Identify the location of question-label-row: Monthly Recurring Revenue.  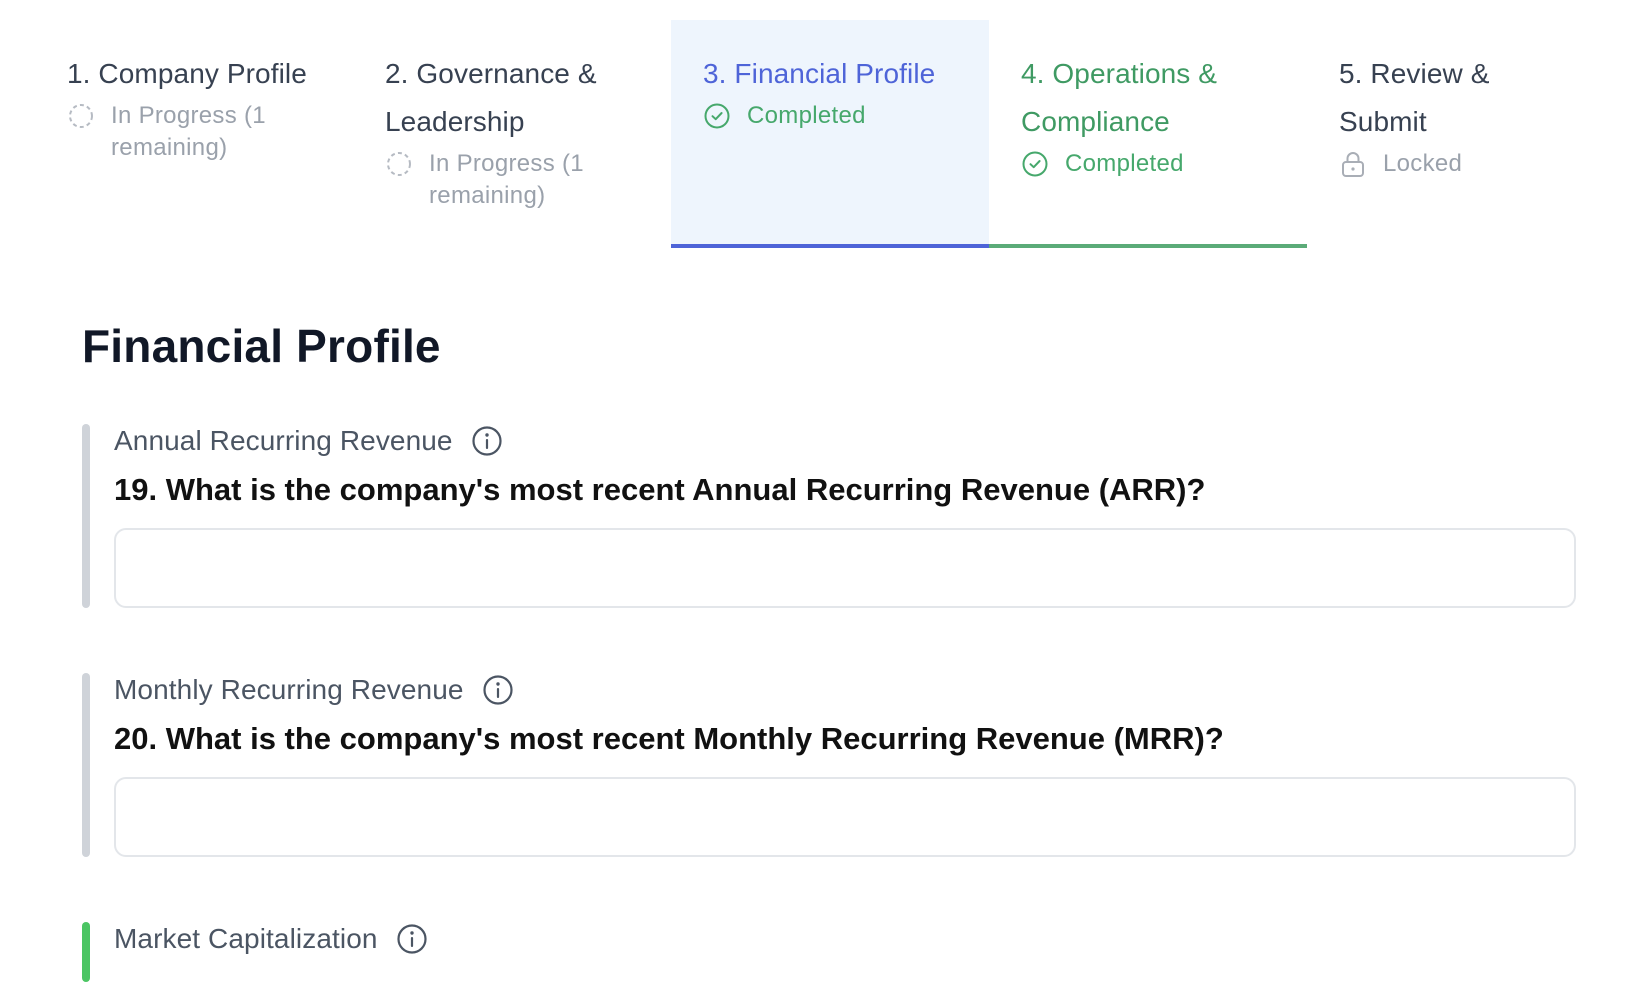
(314, 690).